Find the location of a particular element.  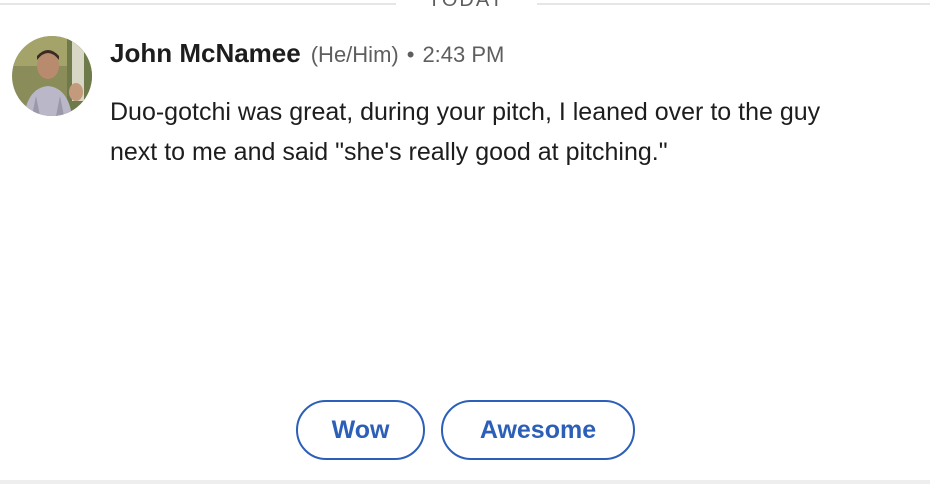

avatar-image is located at coordinates (52, 76).